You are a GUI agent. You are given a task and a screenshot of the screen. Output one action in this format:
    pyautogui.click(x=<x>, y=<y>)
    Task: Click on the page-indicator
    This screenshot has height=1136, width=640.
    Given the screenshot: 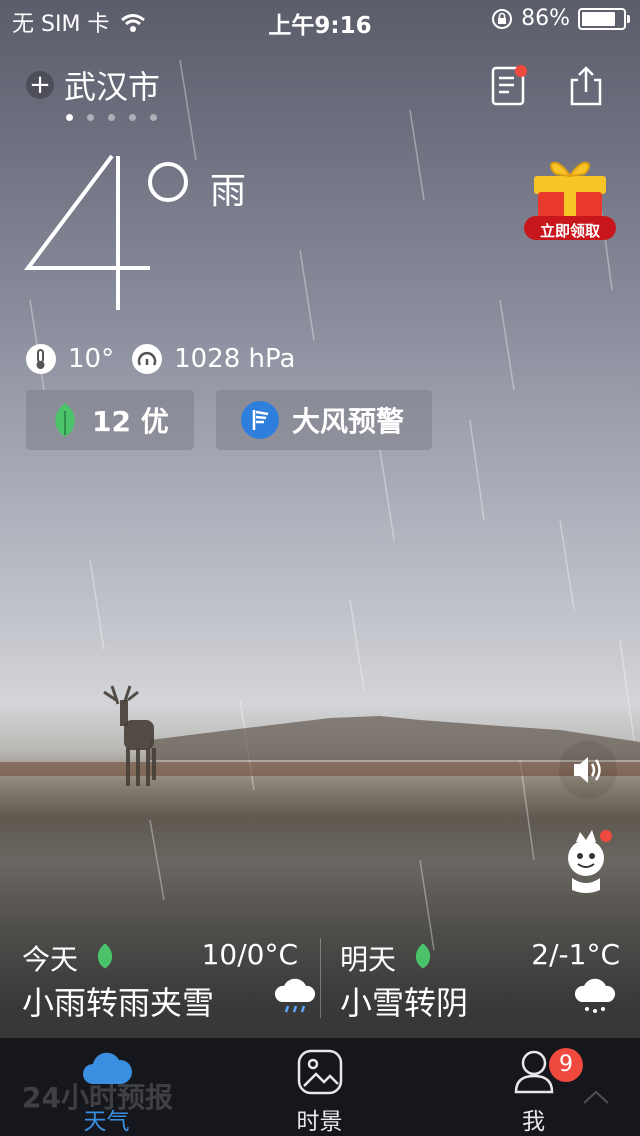 What is the action you would take?
    pyautogui.click(x=111, y=117)
    